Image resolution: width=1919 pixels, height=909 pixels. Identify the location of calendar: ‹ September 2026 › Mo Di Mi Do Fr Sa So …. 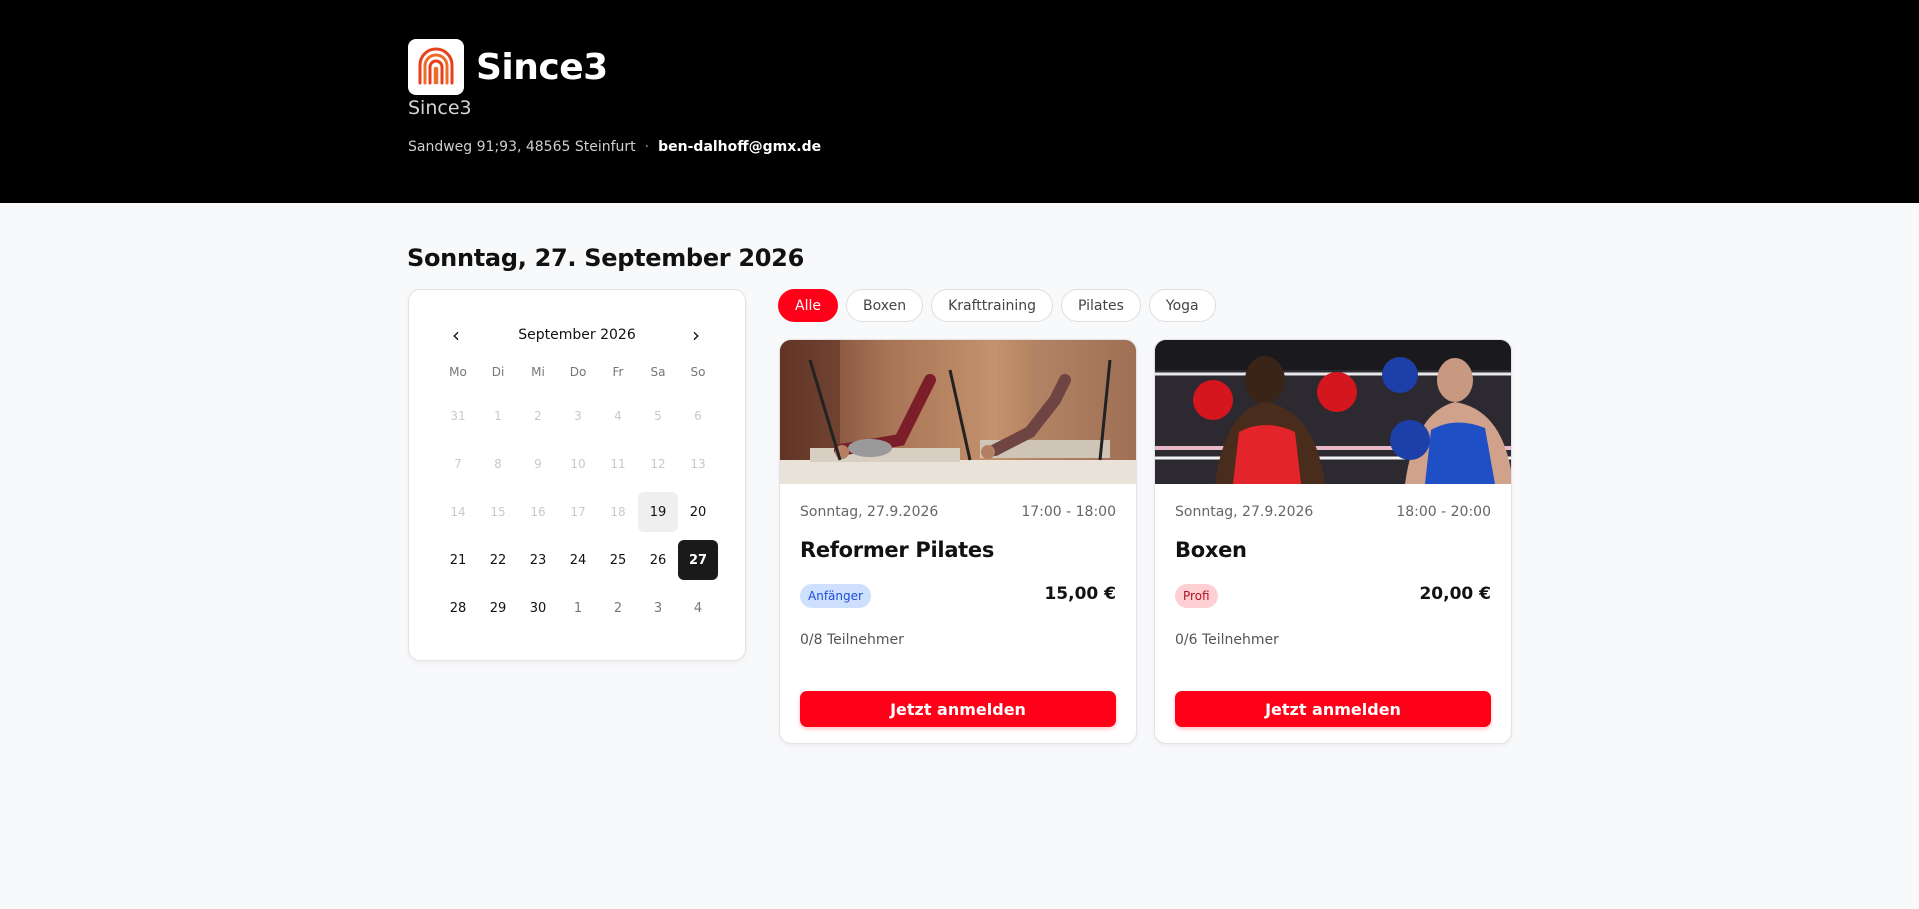
(577, 475).